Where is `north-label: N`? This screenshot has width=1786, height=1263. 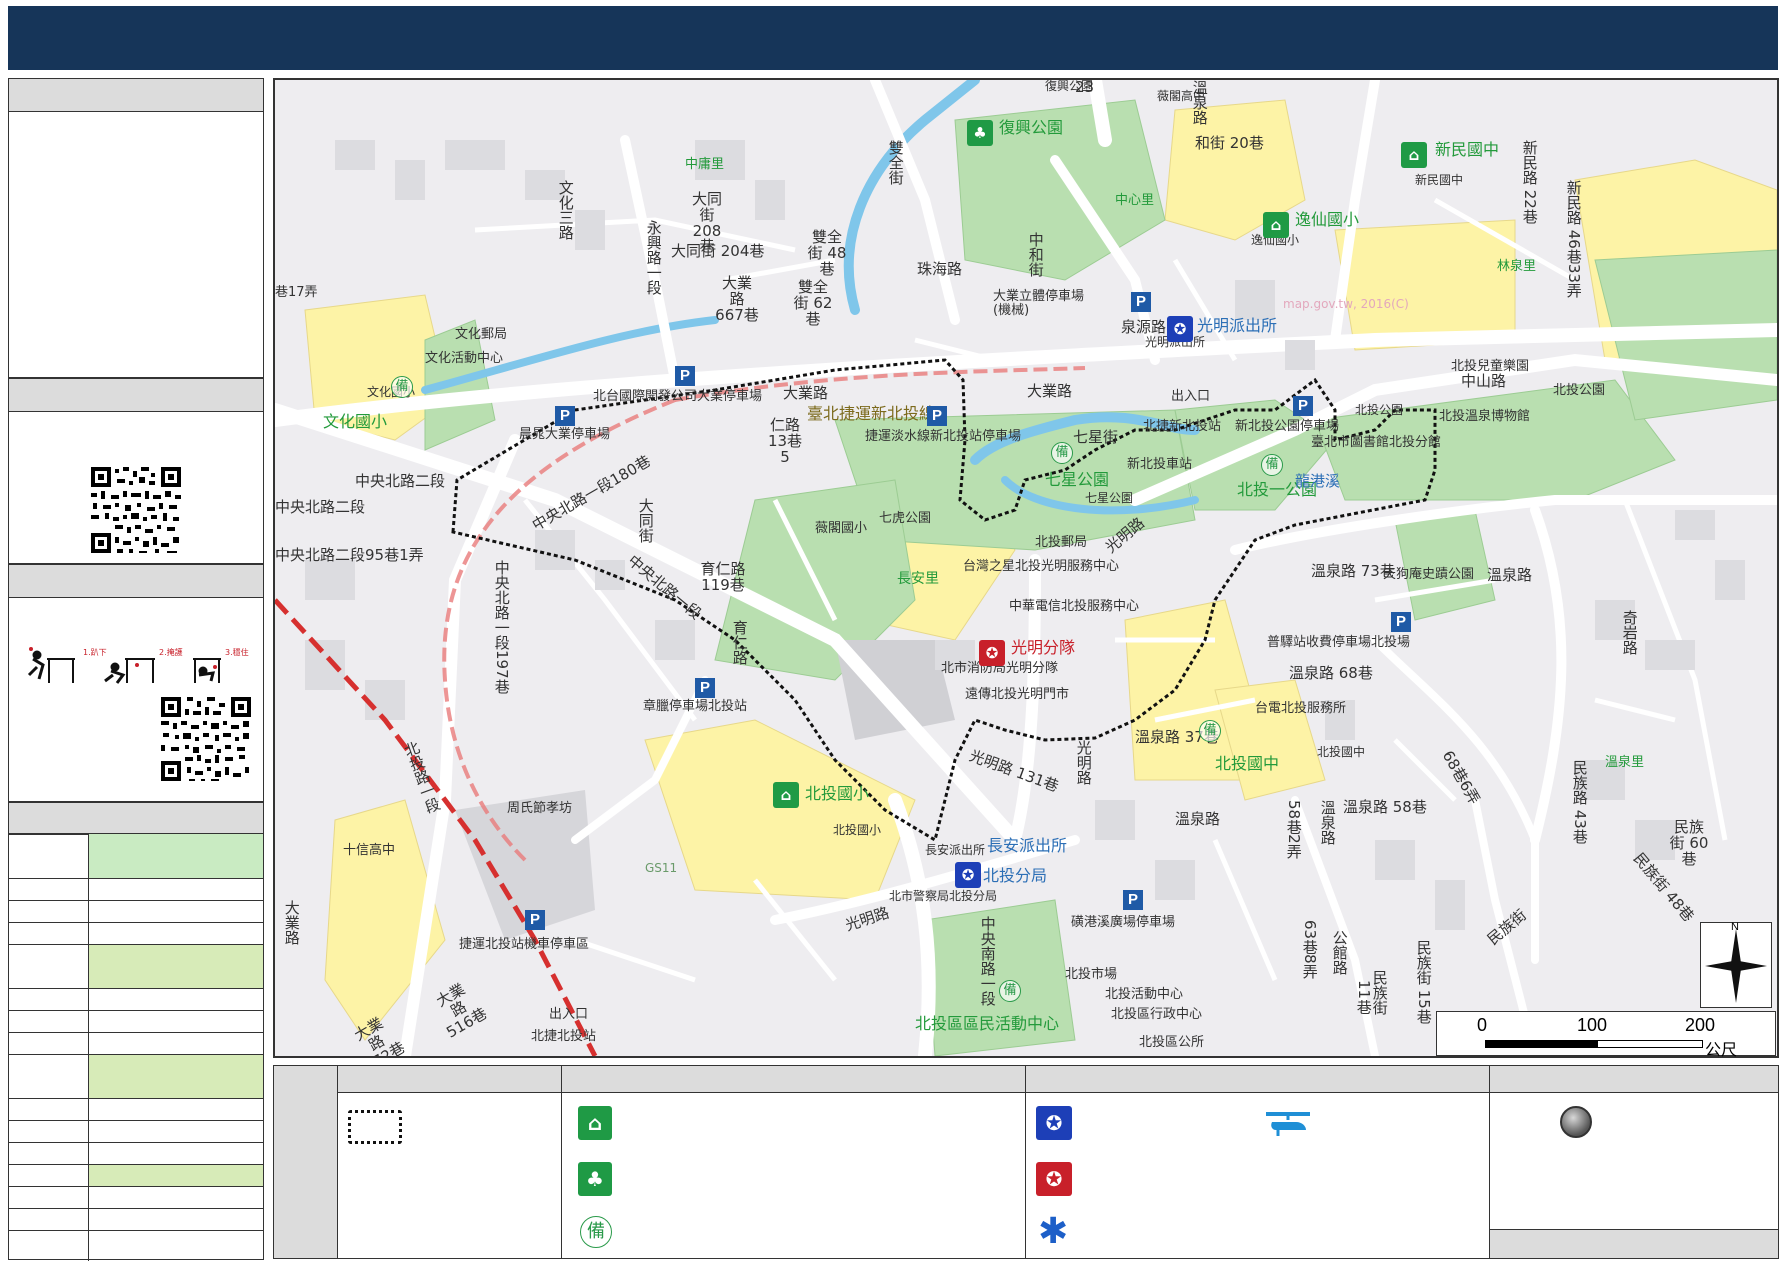
north-label: N is located at coordinates (1735, 927).